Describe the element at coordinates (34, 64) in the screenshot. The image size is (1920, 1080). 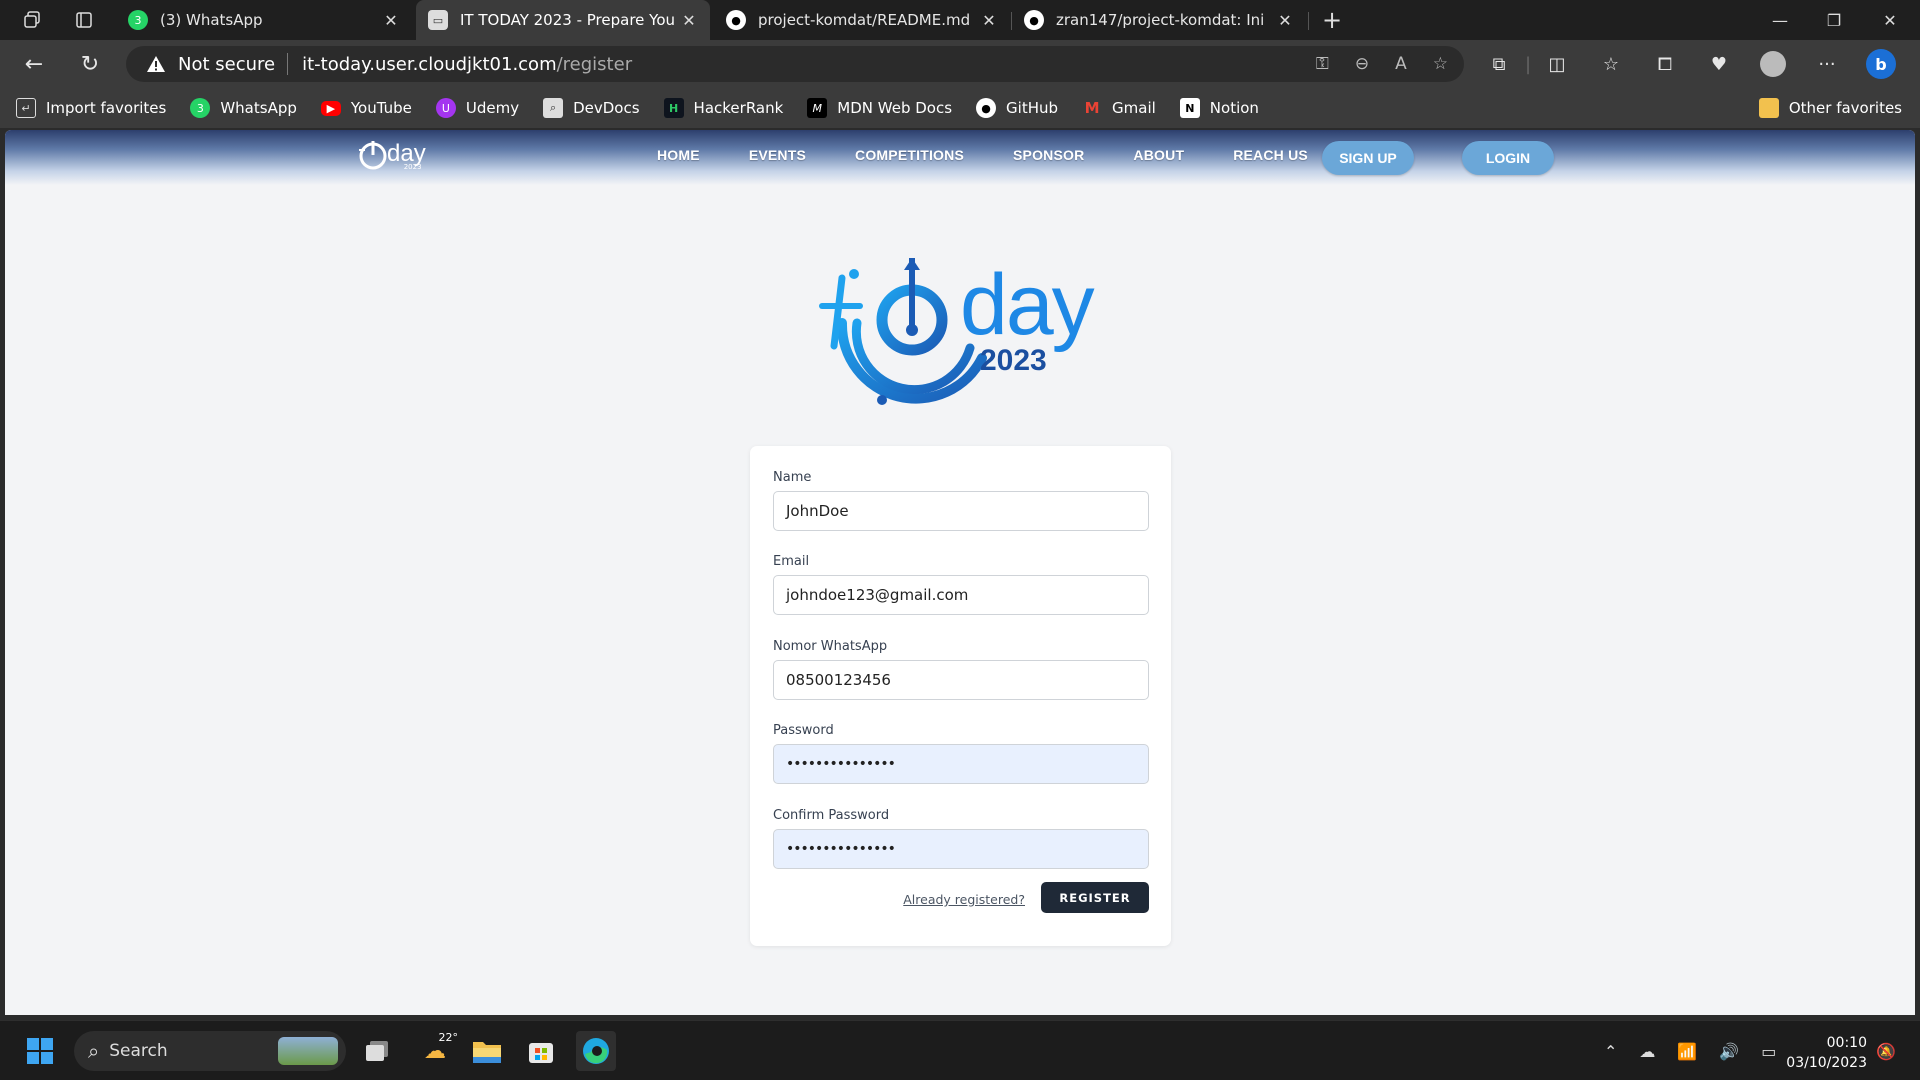
I see `back-icon: ←` at that location.